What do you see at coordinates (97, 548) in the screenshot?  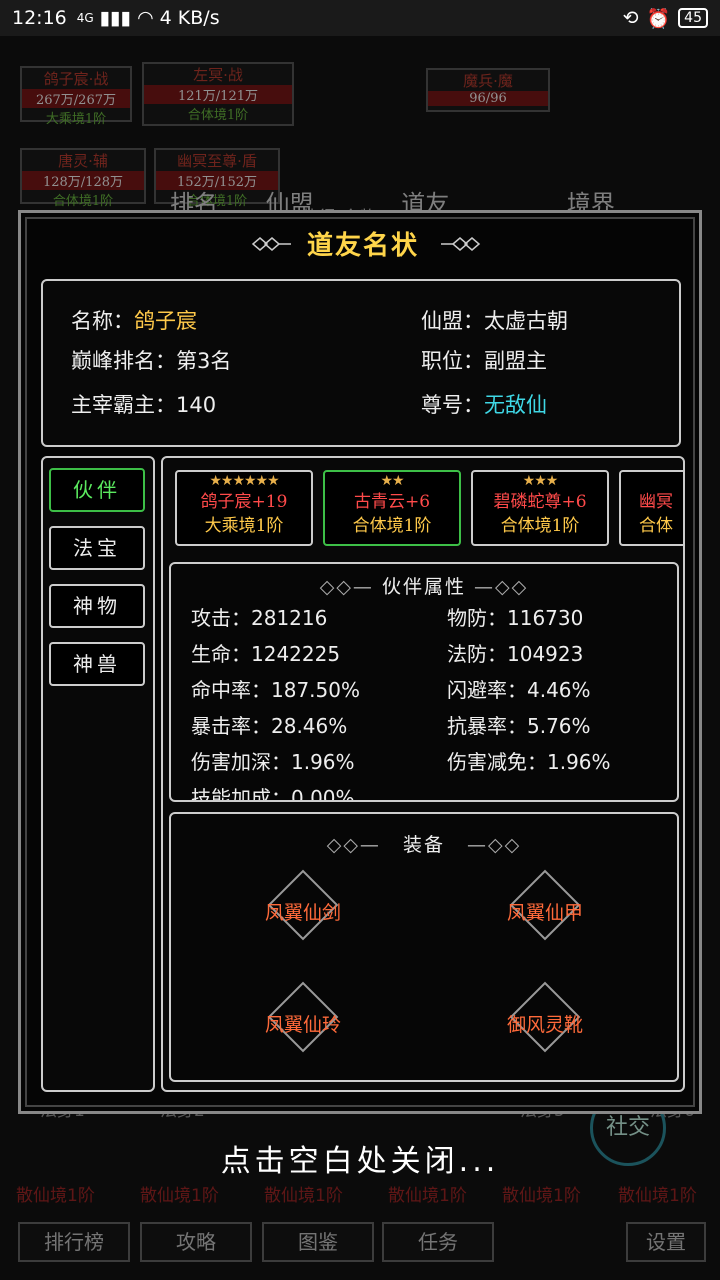 I see `tab-treasures: 法宝` at bounding box center [97, 548].